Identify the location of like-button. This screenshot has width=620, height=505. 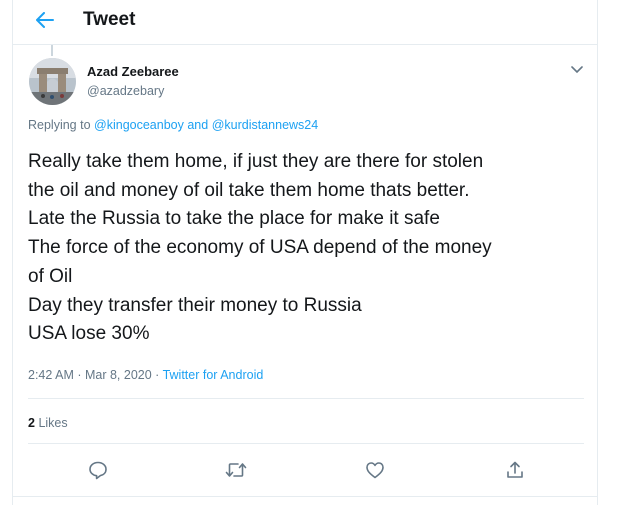
(375, 472).